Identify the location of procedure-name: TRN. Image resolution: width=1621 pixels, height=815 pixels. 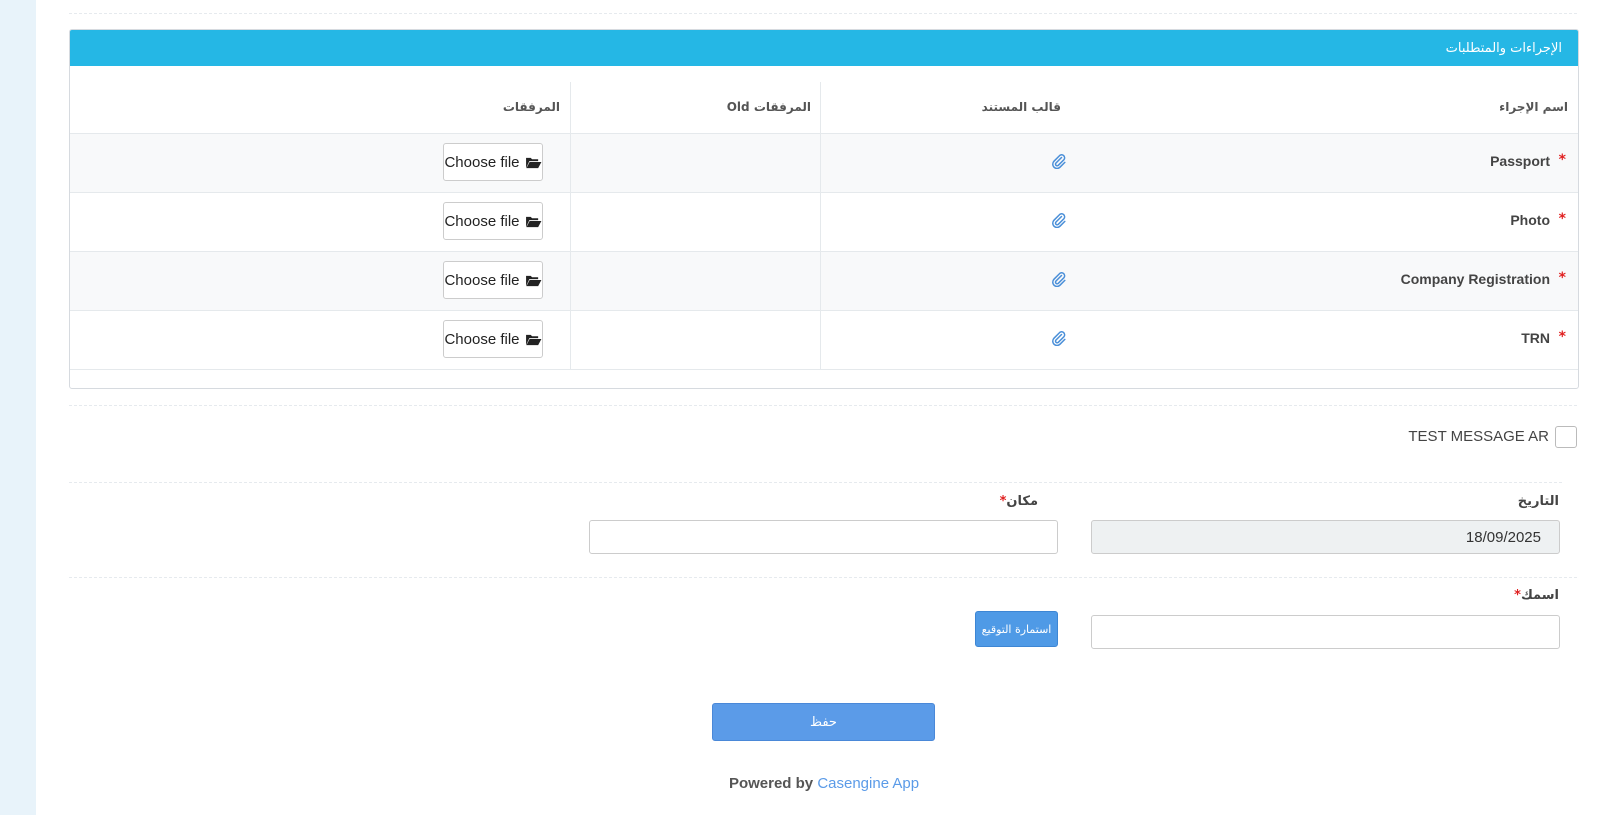
(1535, 338).